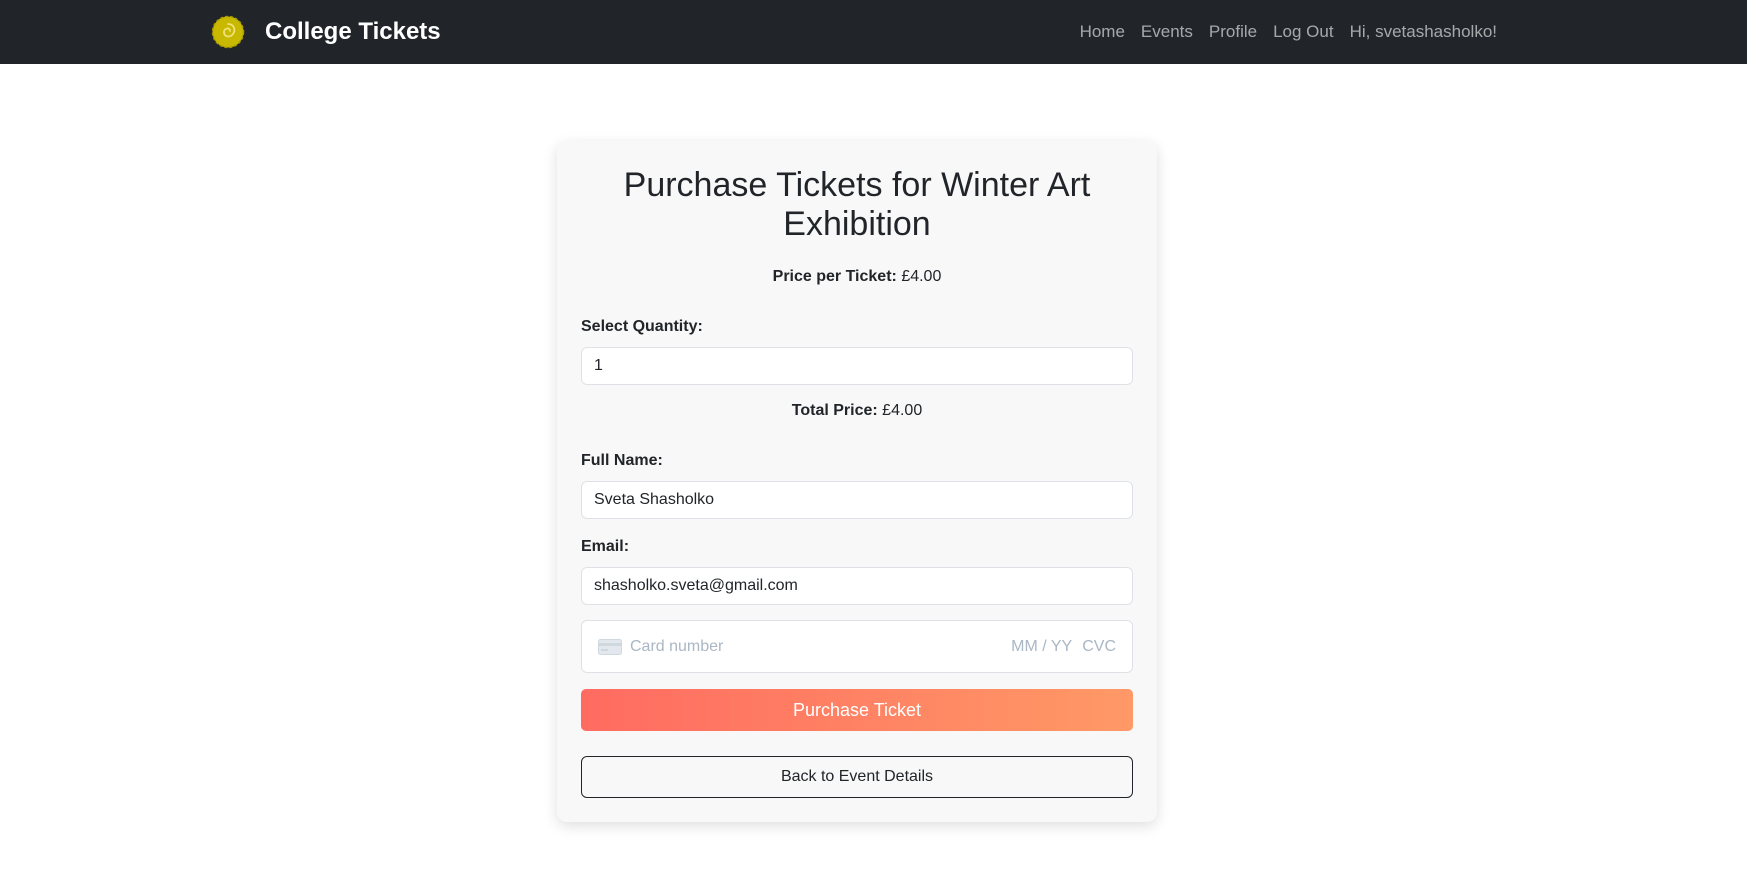 This screenshot has width=1747, height=893. I want to click on card-payment-field: Card number MM / YY CVC, so click(857, 646).